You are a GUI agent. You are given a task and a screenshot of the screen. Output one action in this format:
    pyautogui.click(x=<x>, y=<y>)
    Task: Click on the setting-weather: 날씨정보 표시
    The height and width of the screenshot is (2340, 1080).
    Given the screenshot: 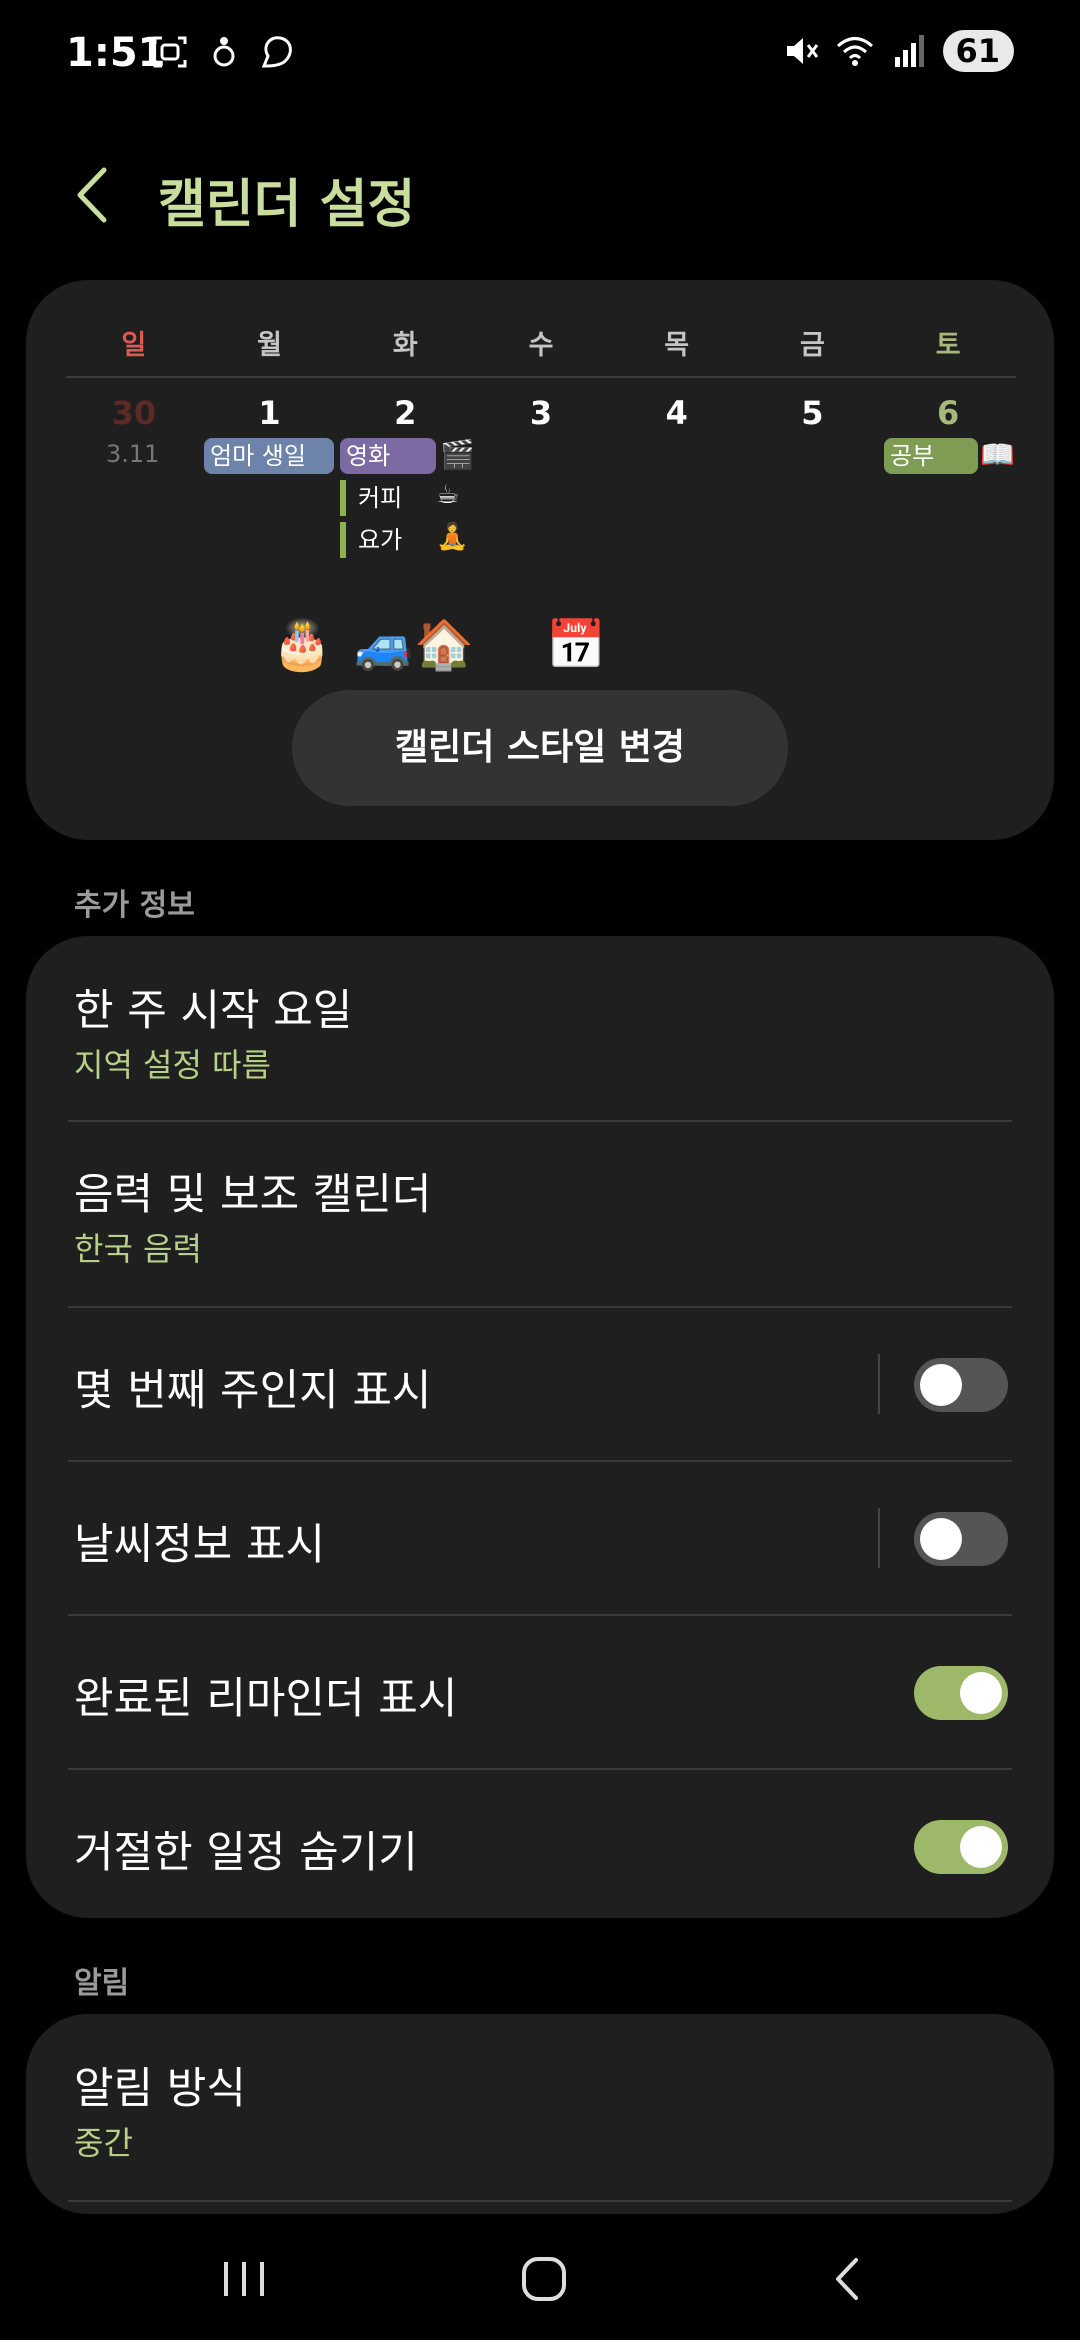 What is the action you would take?
    pyautogui.click(x=540, y=1538)
    